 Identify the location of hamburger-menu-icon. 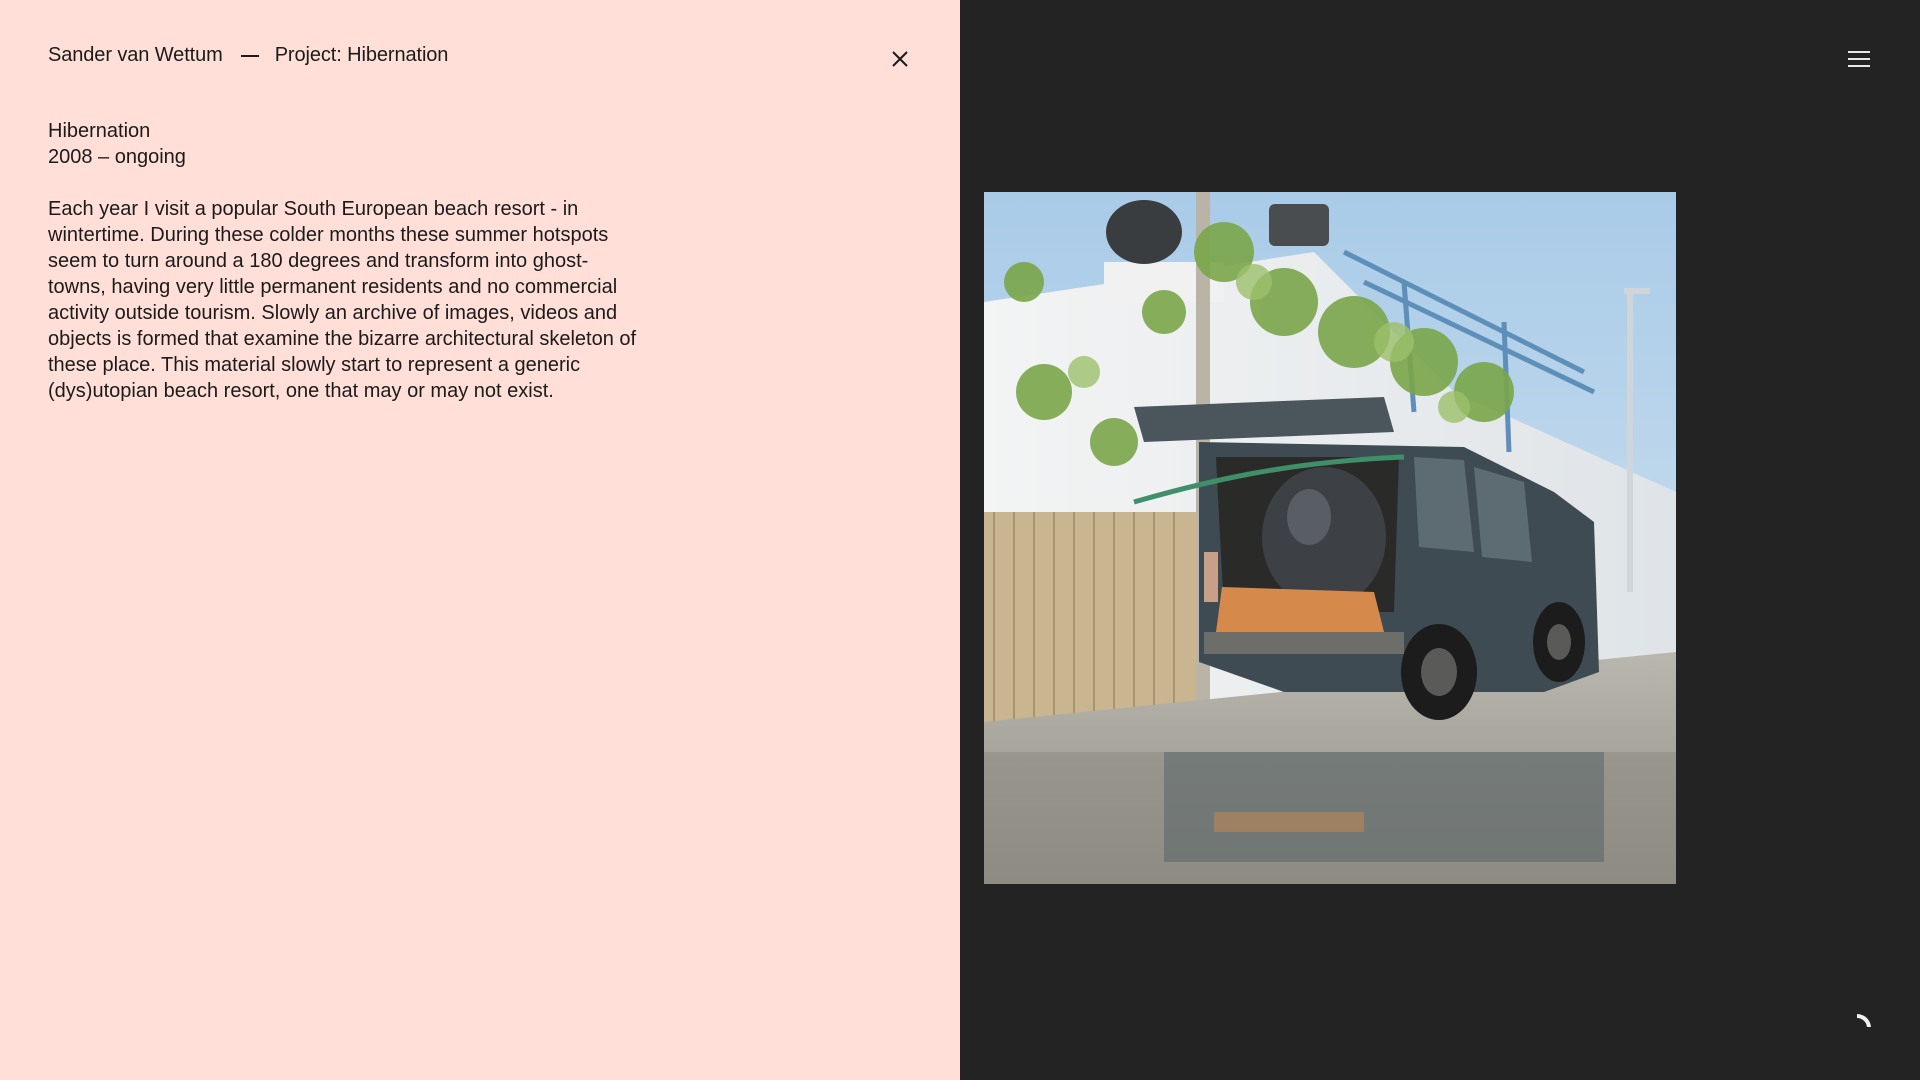
(1859, 59).